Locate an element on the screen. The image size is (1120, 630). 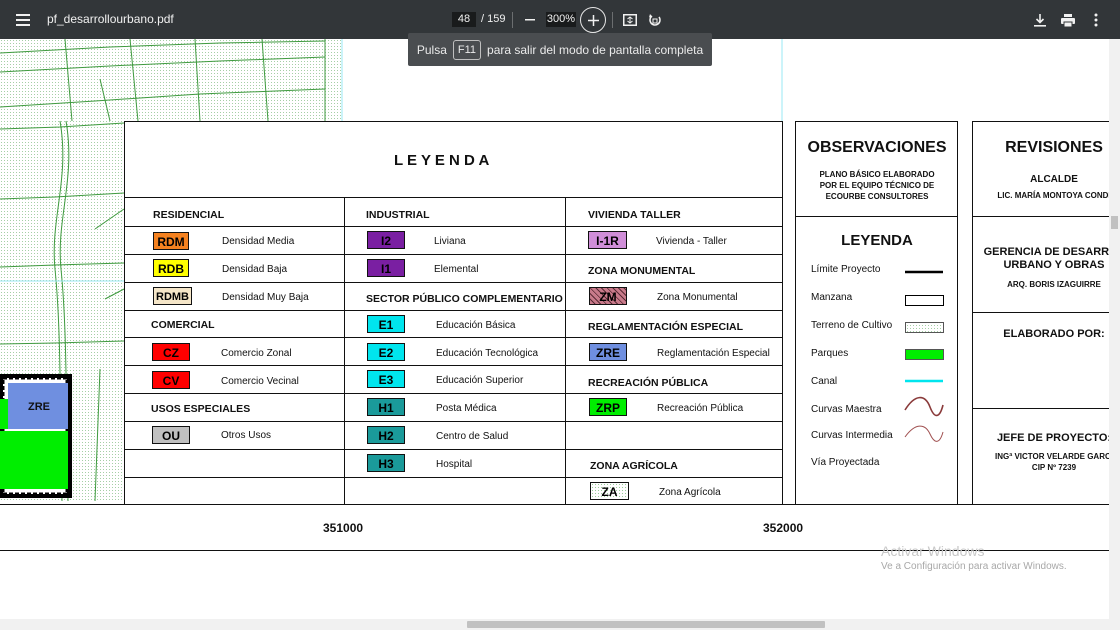
label-zrp: Recreación Pública is located at coordinates (700, 408).